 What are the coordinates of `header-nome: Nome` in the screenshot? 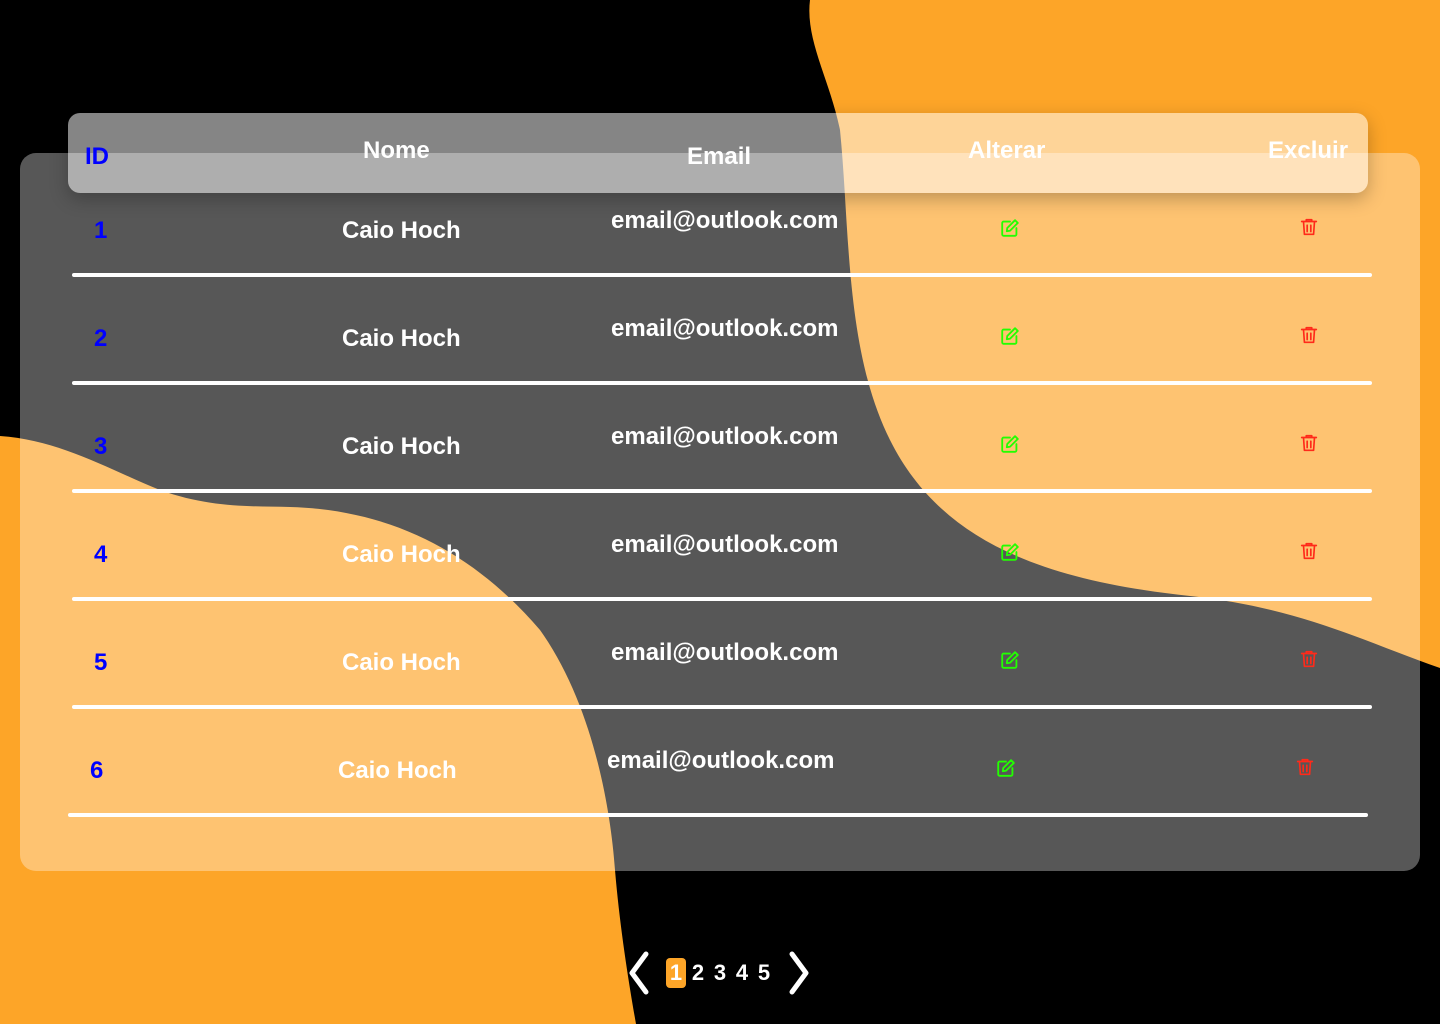 It's located at (396, 150).